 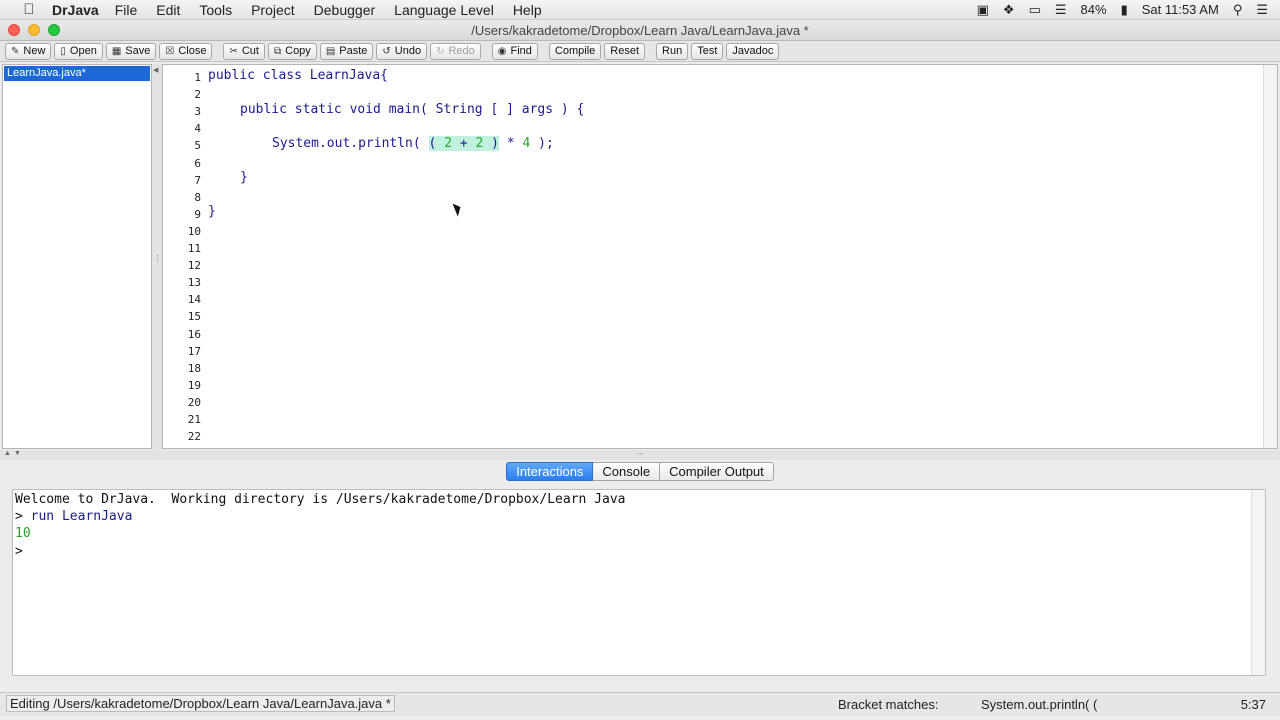 I want to click on run-command-line: > run LearnJava, so click(x=74, y=516).